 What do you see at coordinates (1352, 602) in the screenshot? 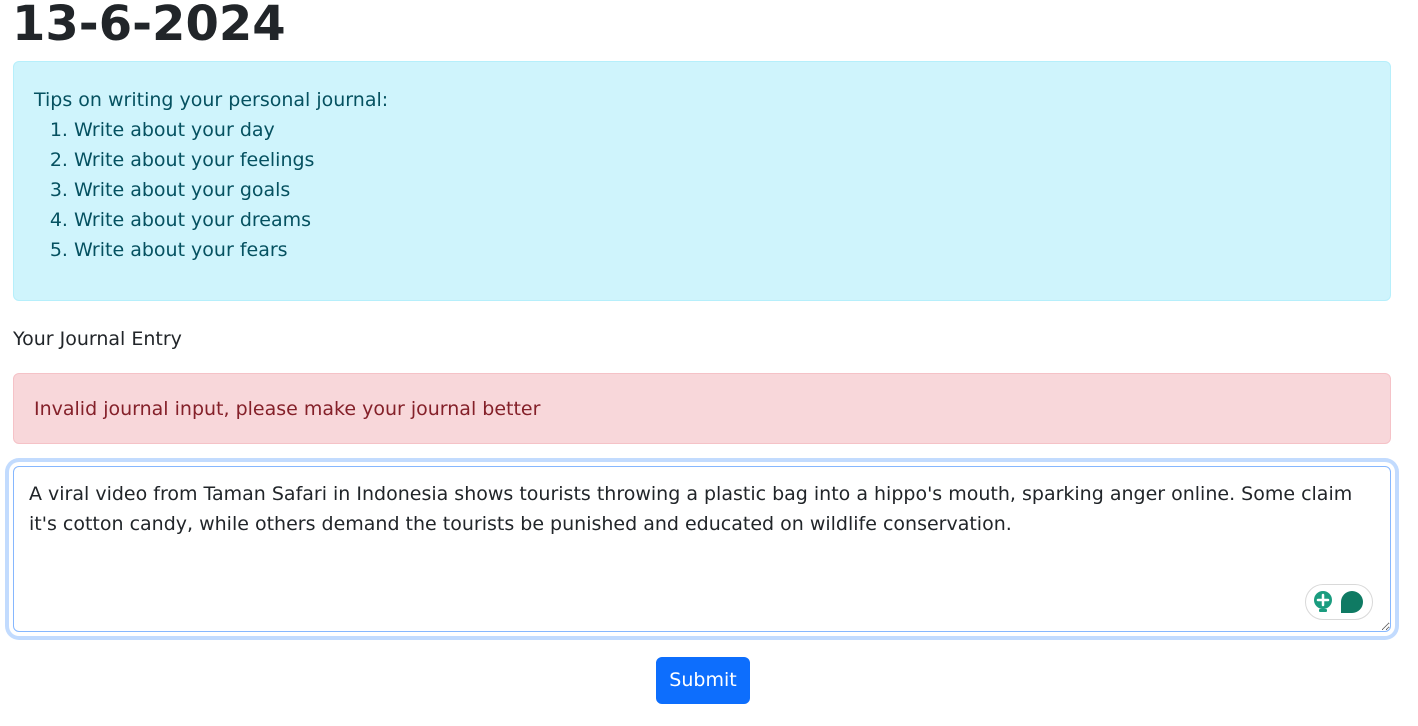
I see `speech-bubble-icon` at bounding box center [1352, 602].